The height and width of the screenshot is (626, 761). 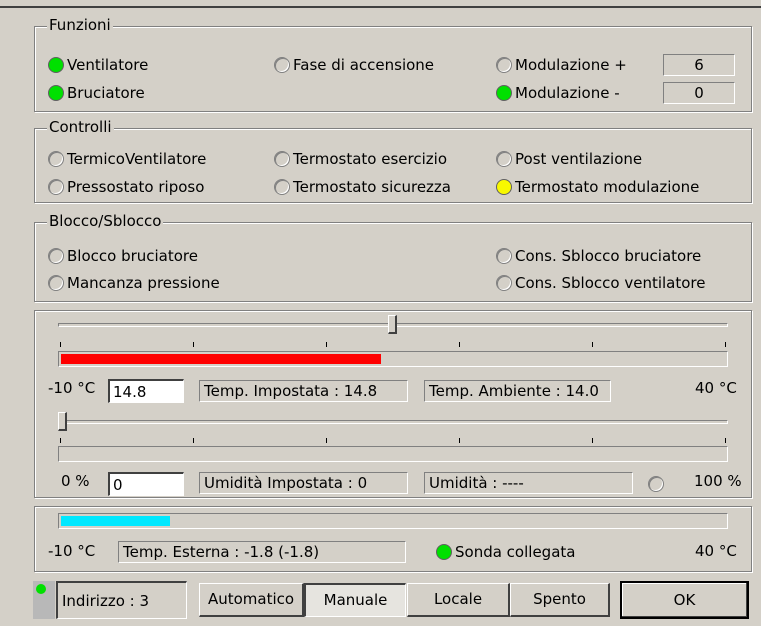 I want to click on manuale-button: Manuale, so click(x=355, y=600).